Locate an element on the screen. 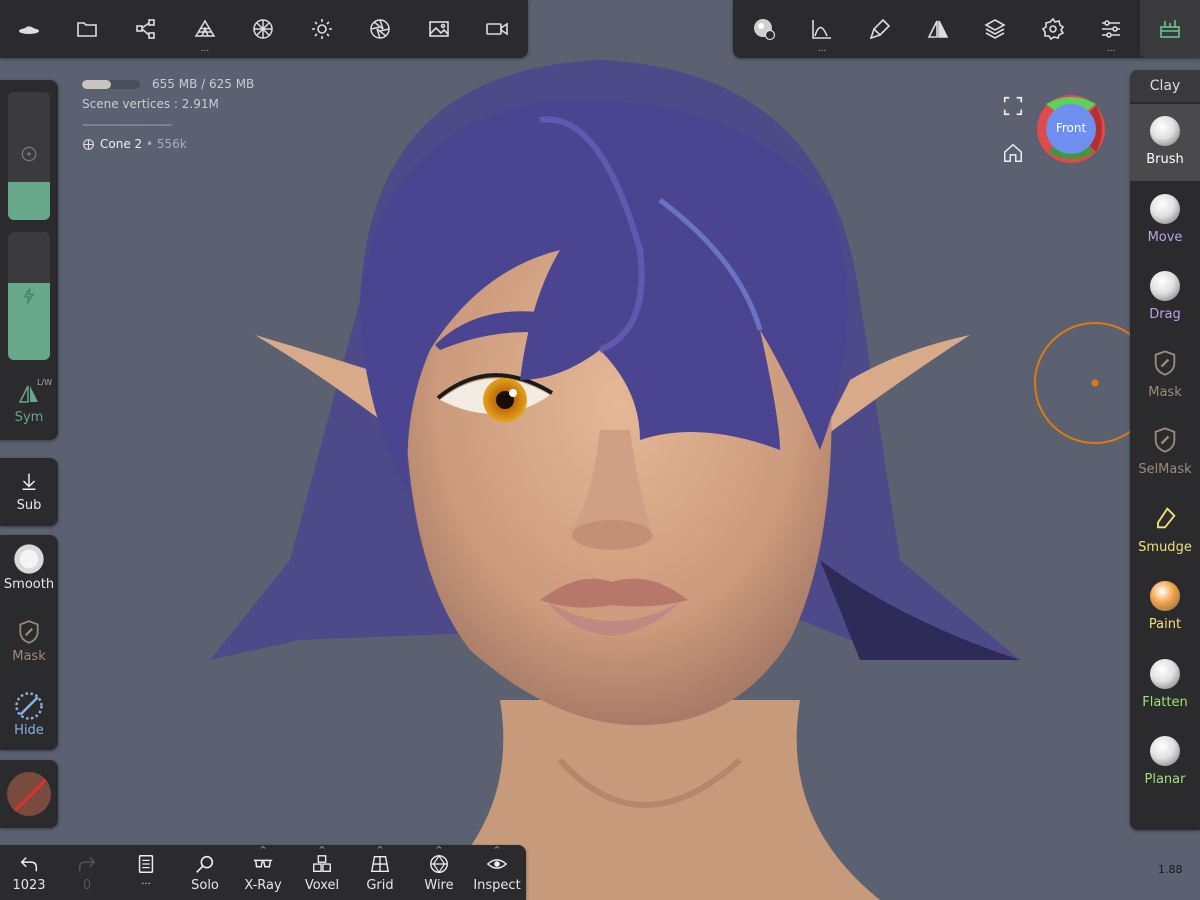  xray-options-caret: ^ is located at coordinates (263, 849).